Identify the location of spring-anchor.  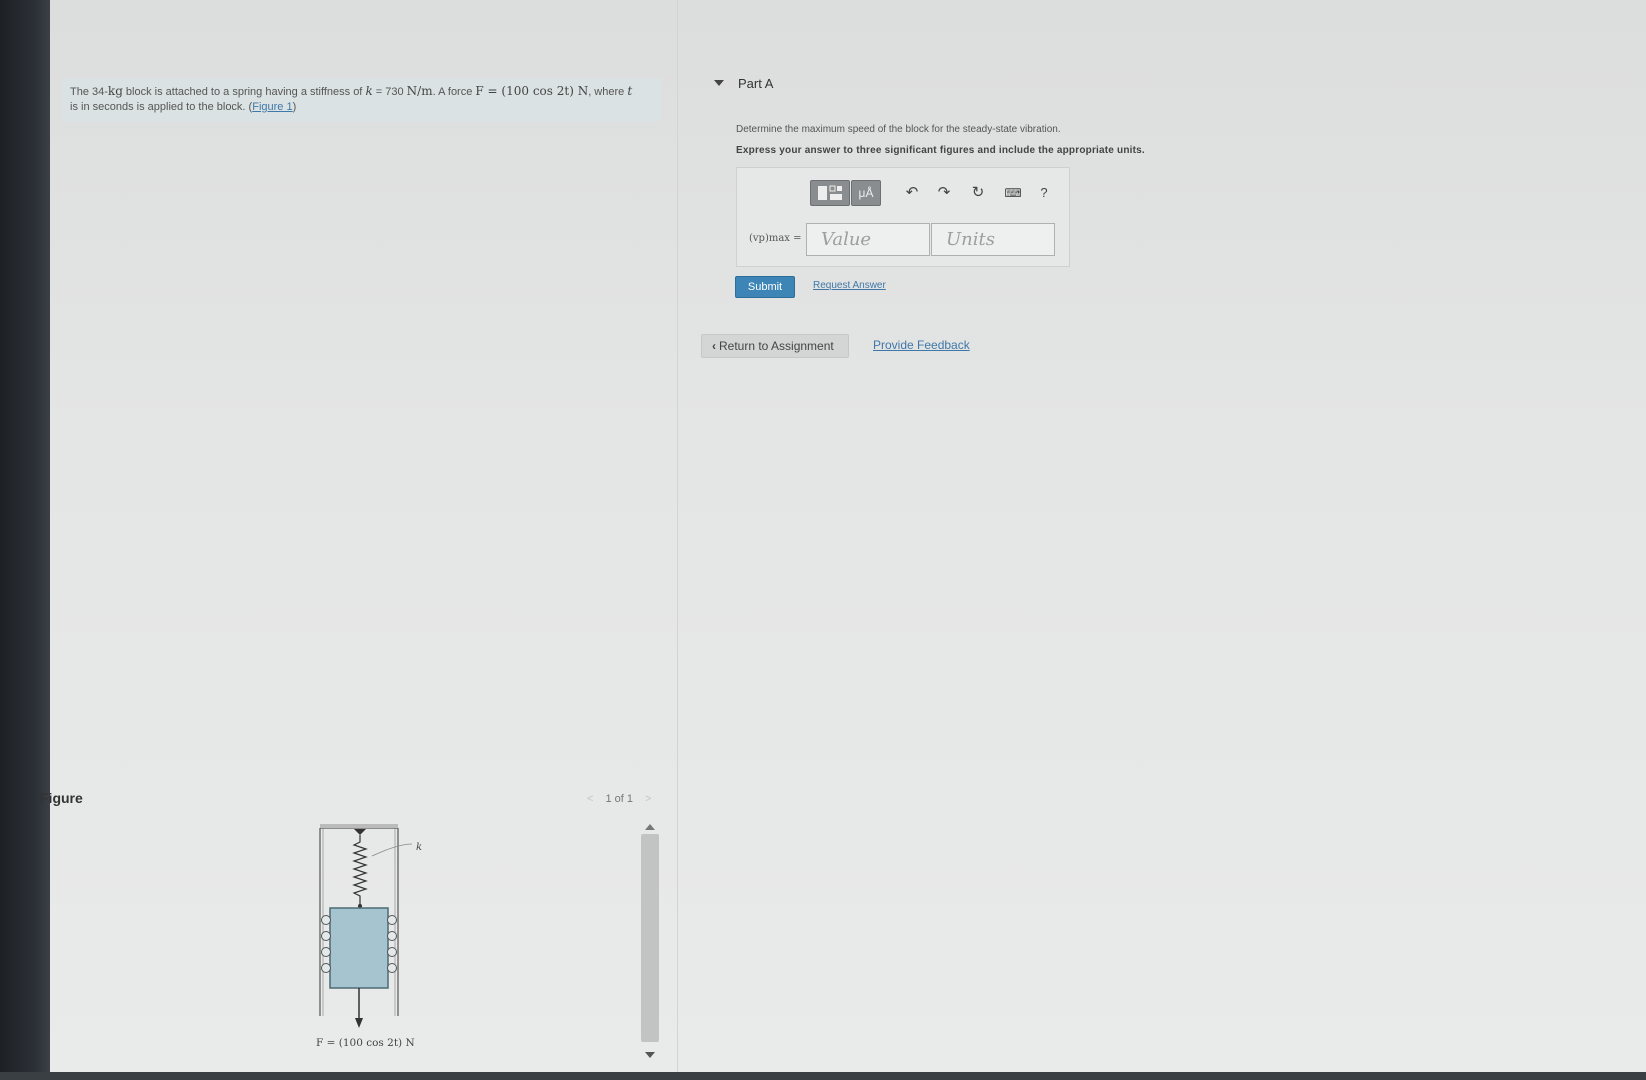
(360, 832).